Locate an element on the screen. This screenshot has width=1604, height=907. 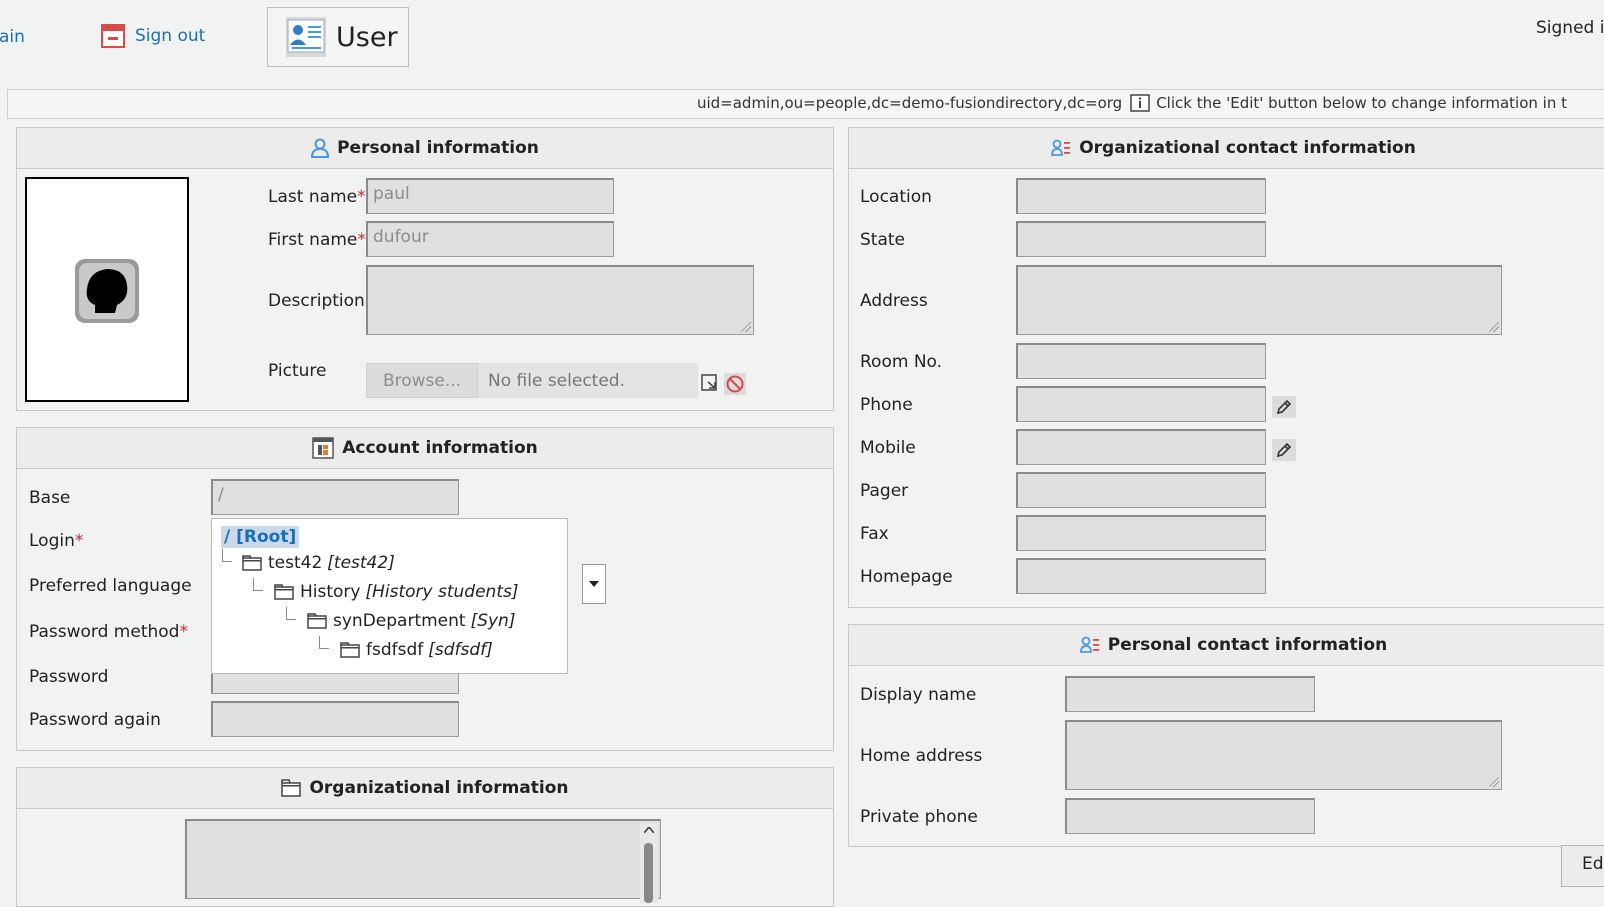
private-phone-label: Private phone is located at coordinates (919, 817).